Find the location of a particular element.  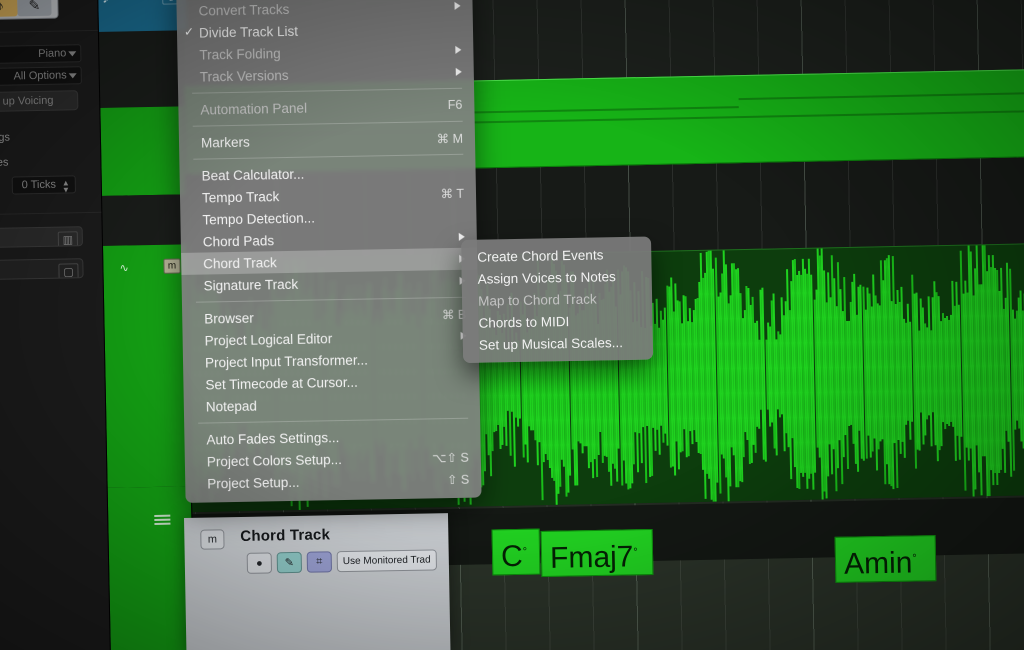

submenu-item-label: Assign Voices to Notes is located at coordinates (546, 277).